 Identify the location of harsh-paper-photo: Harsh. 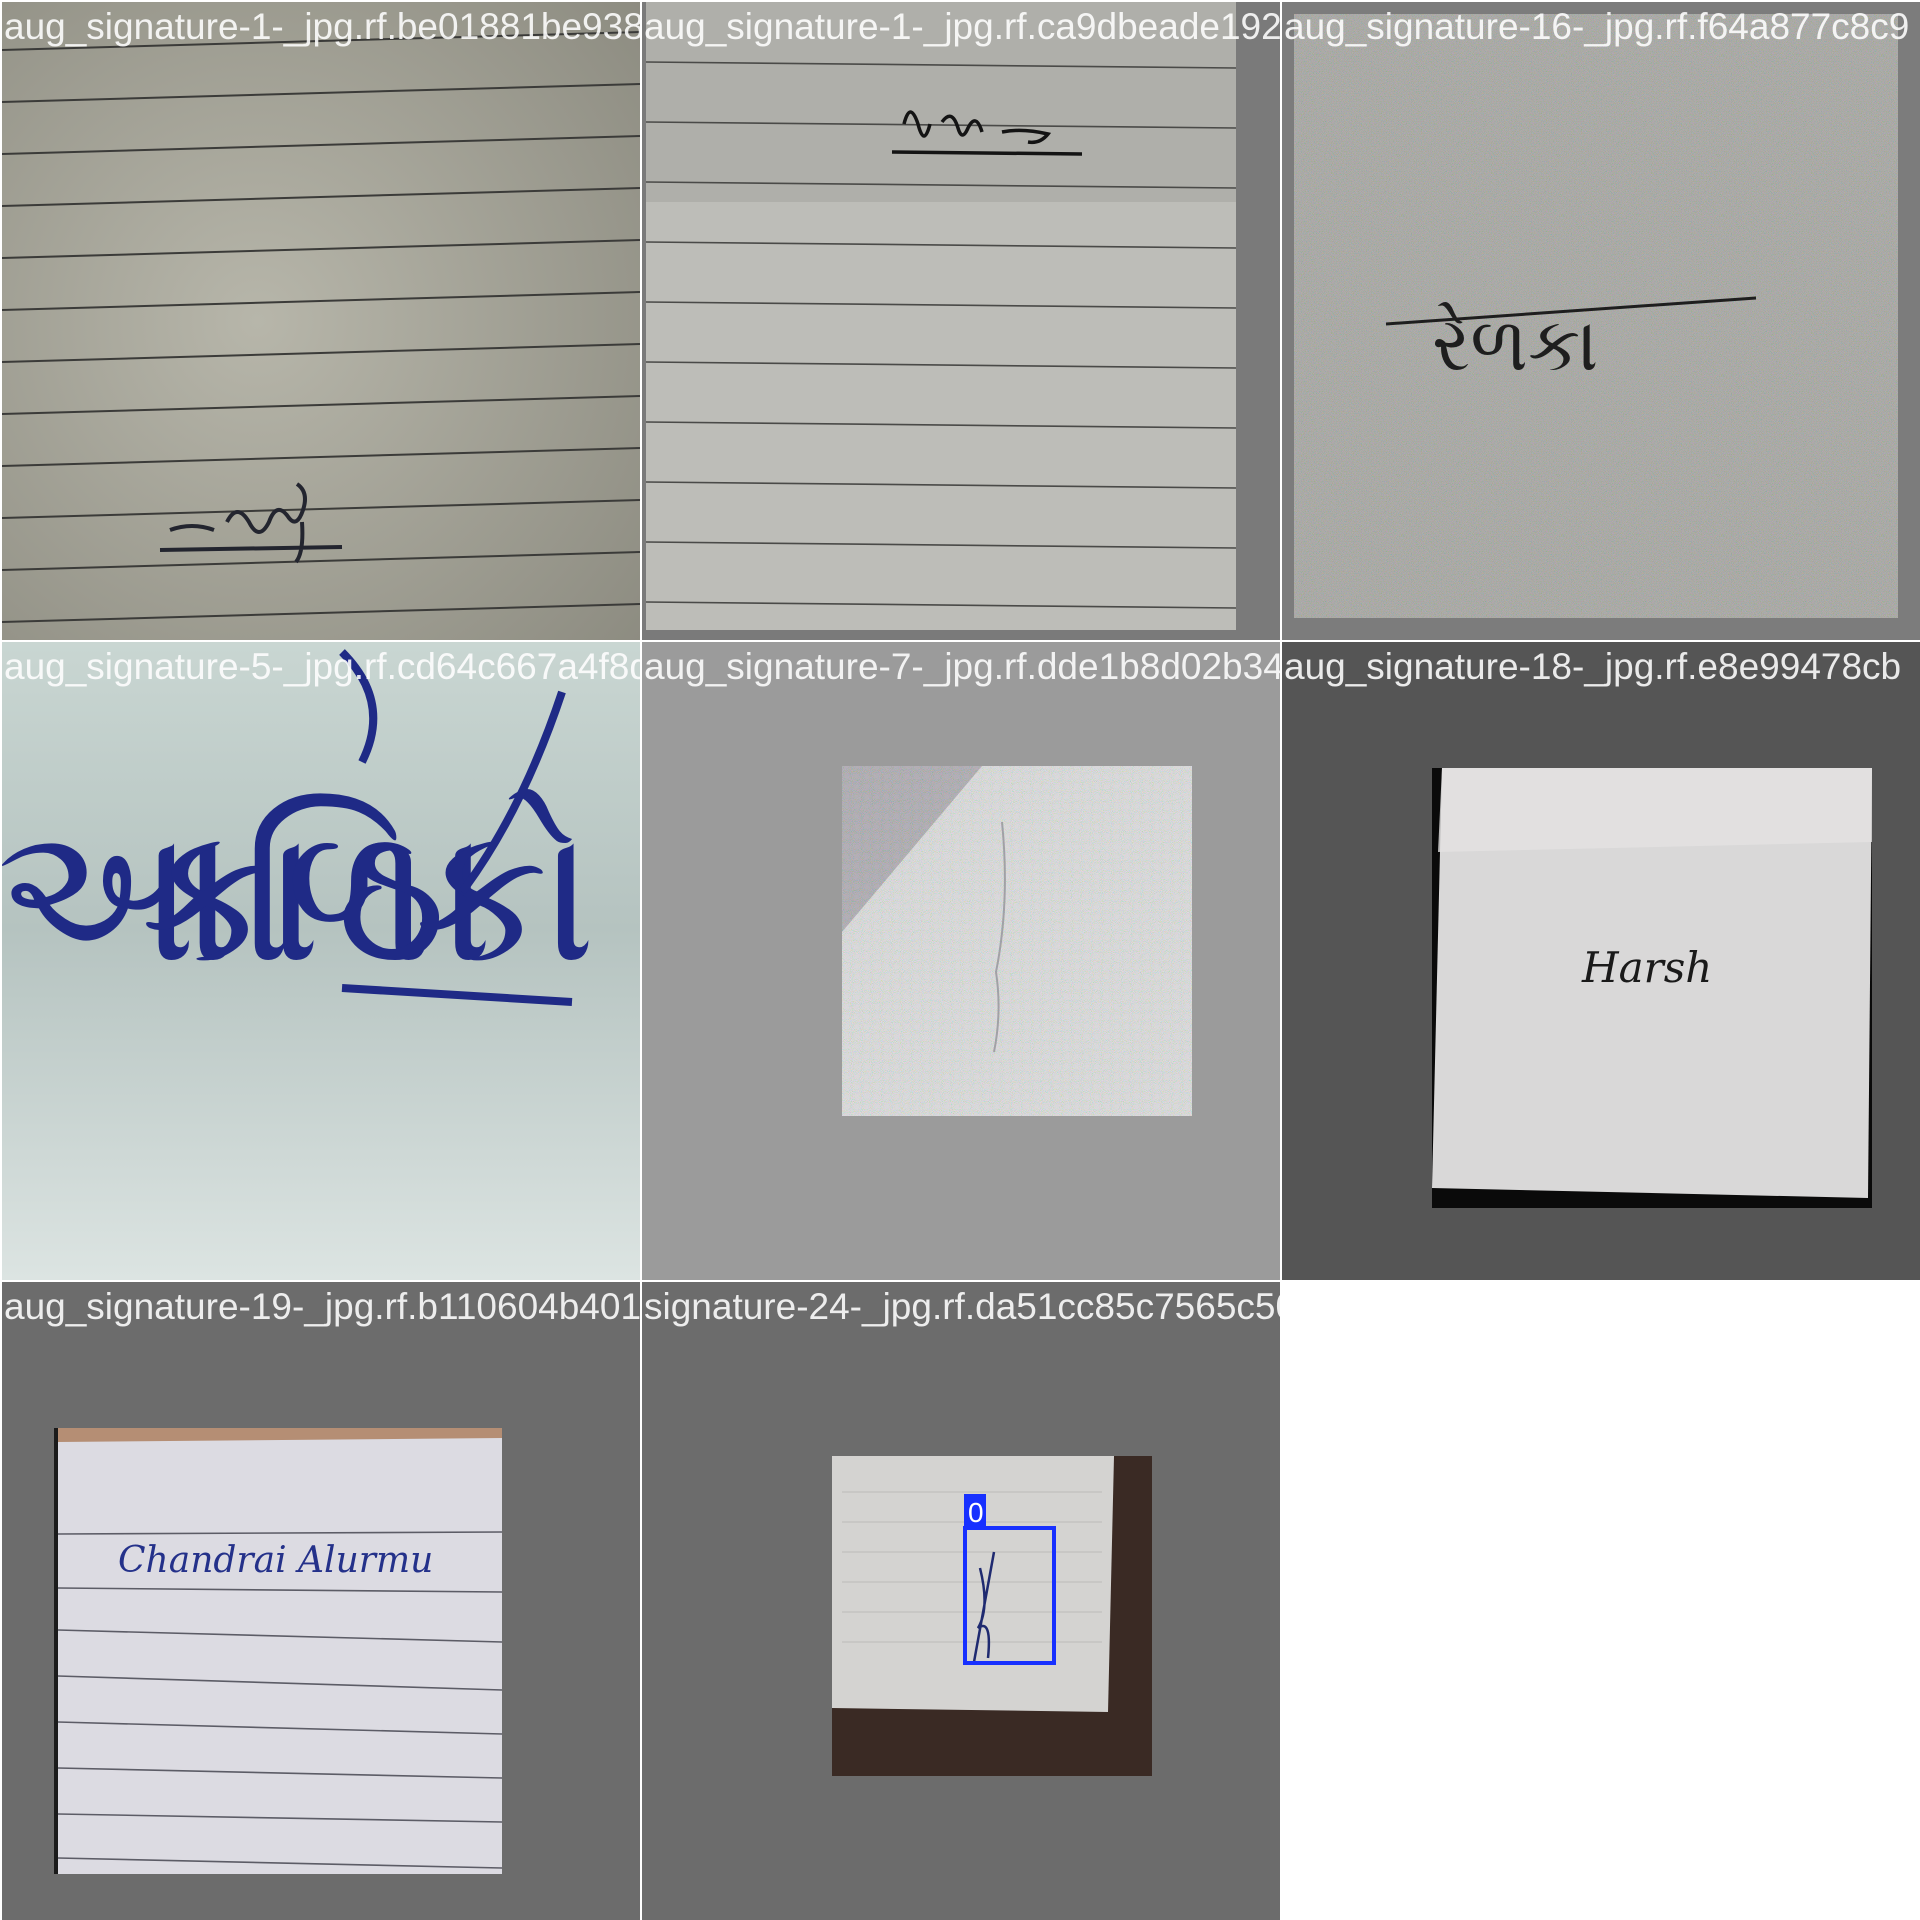
(1601, 961).